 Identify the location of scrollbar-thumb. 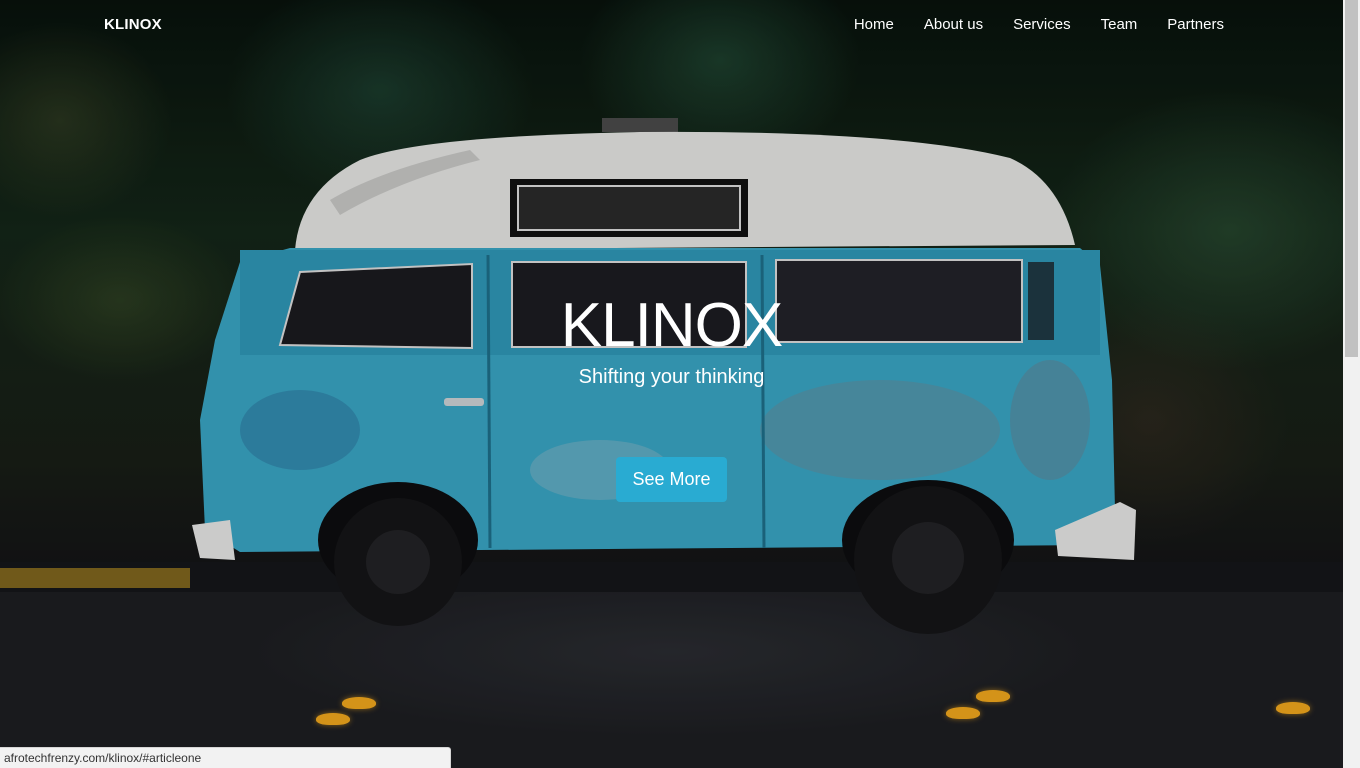
(1351, 178).